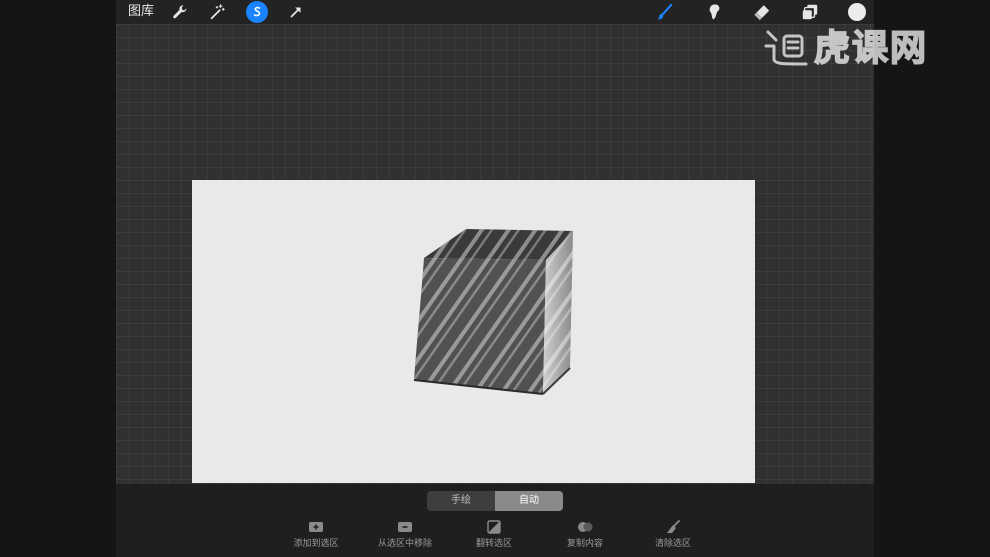 This screenshot has height=557, width=990. What do you see at coordinates (762, 12) in the screenshot?
I see `eraser-icon` at bounding box center [762, 12].